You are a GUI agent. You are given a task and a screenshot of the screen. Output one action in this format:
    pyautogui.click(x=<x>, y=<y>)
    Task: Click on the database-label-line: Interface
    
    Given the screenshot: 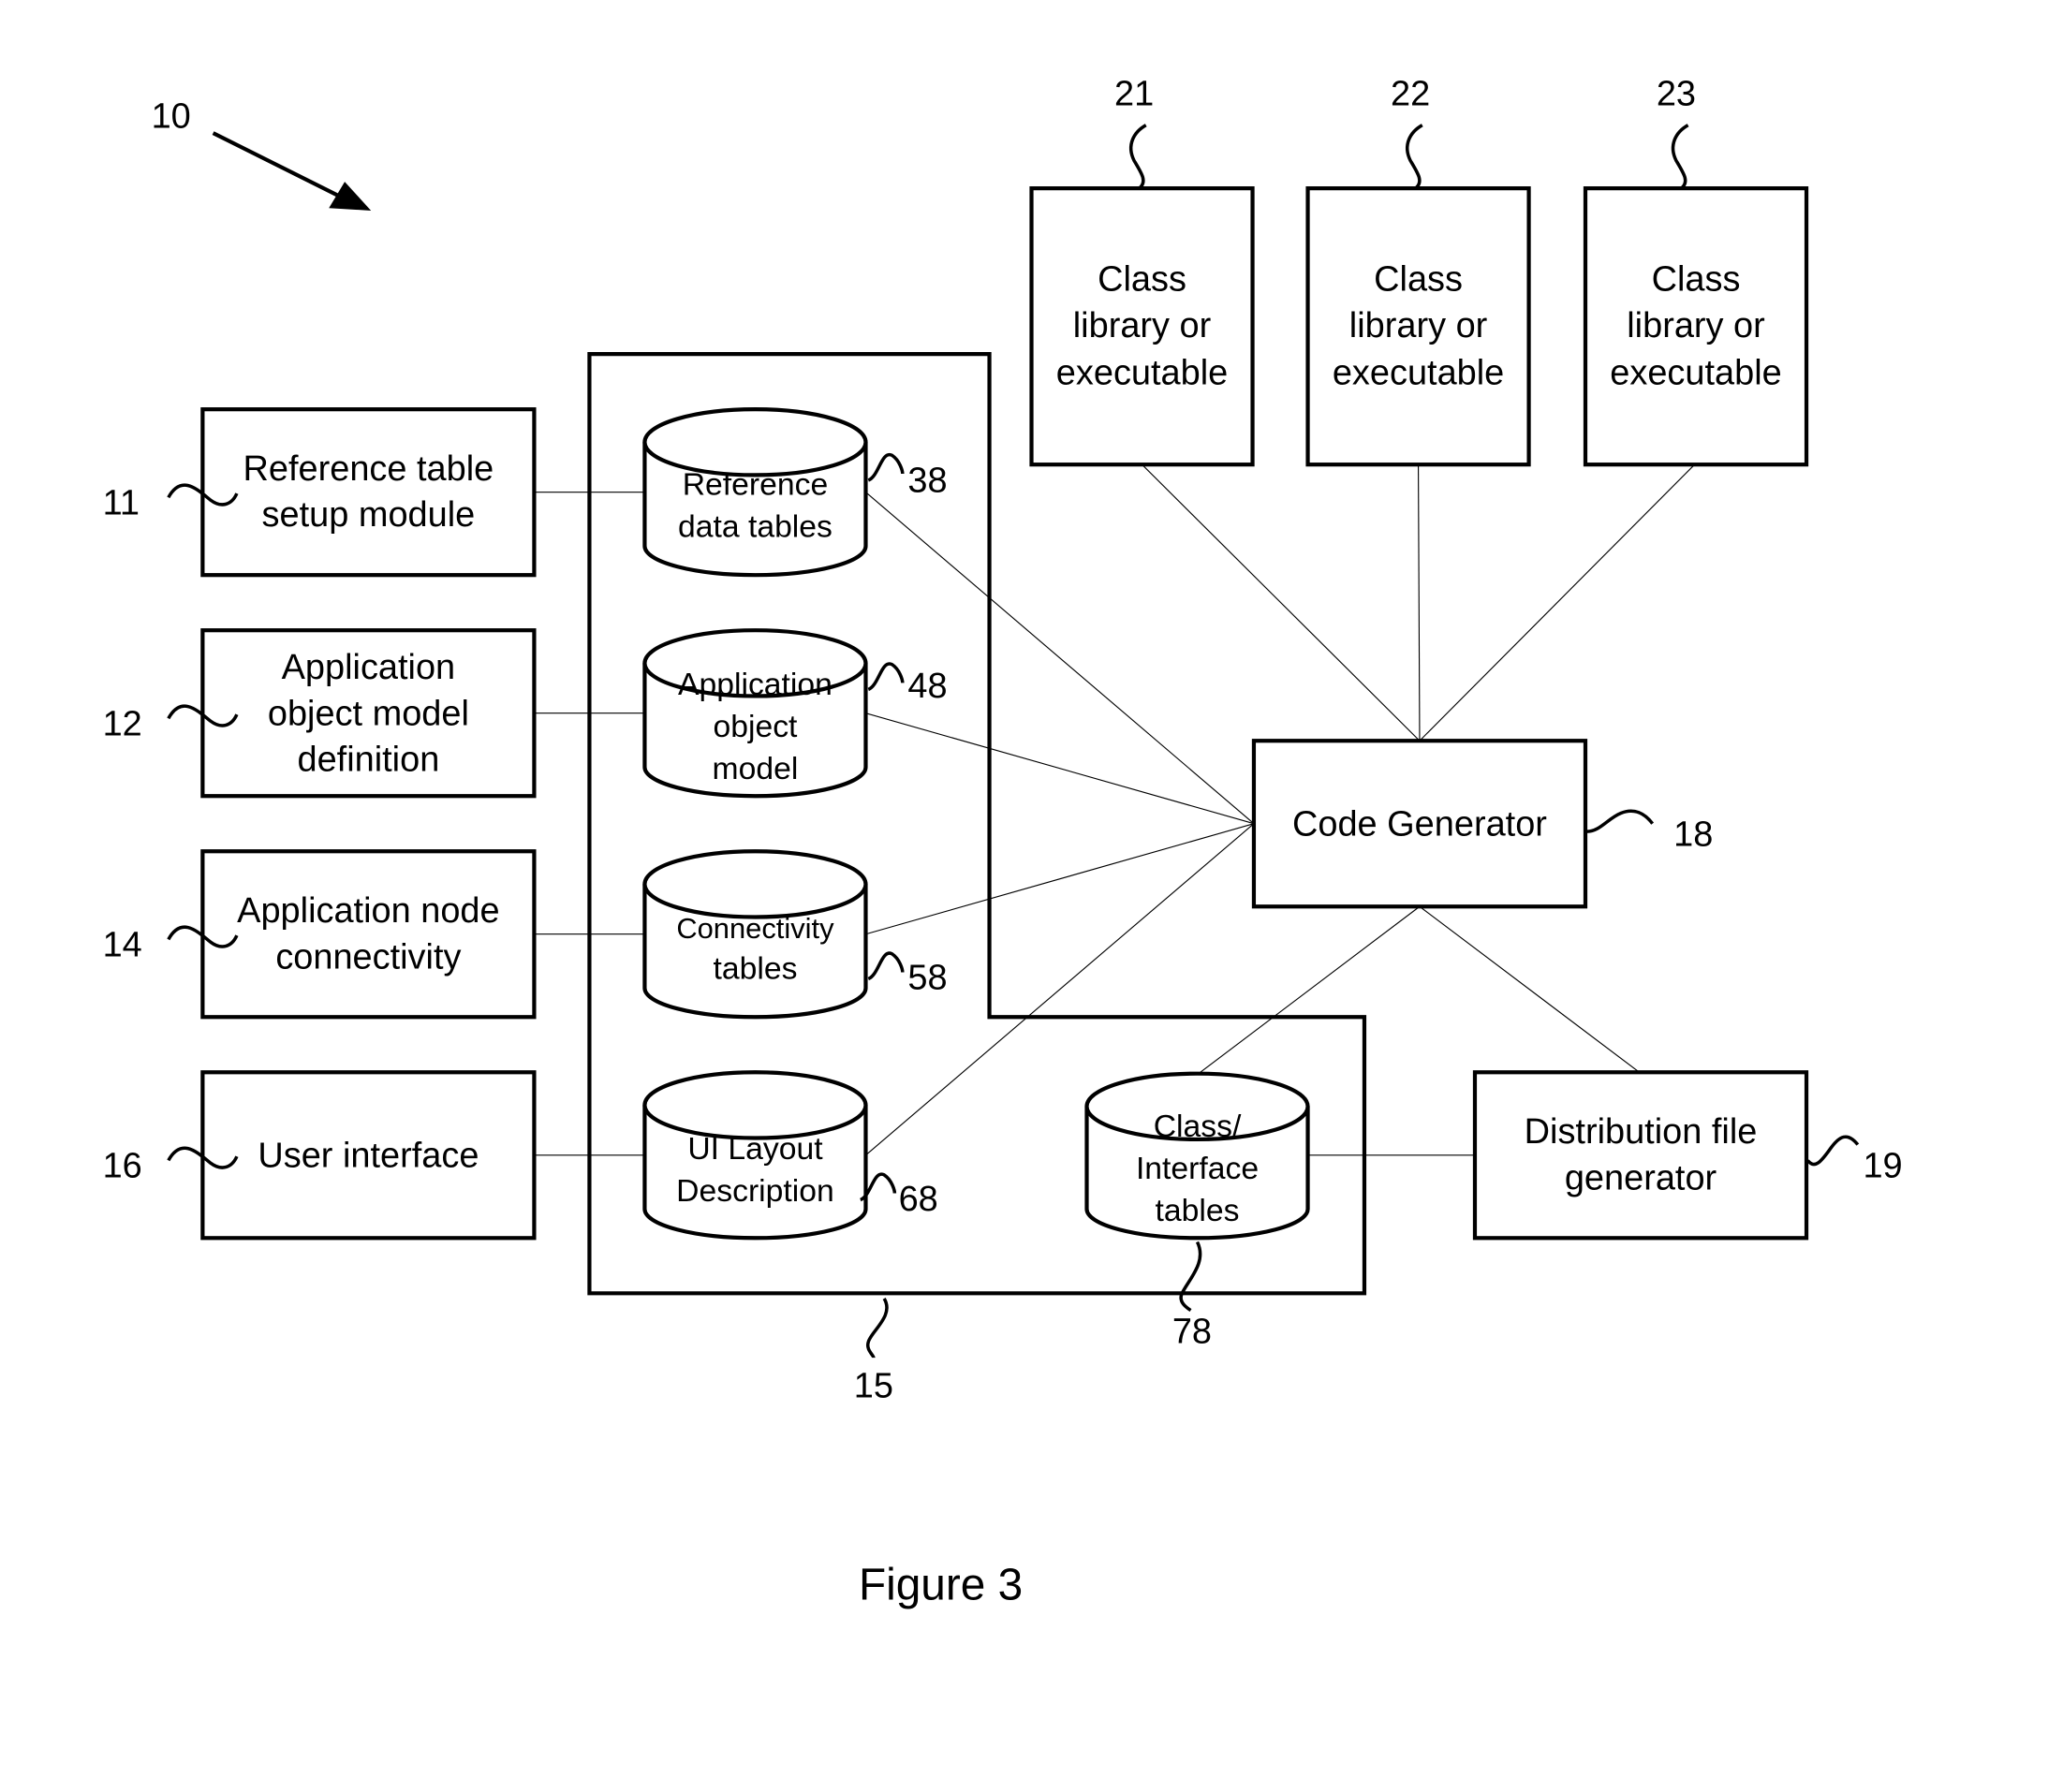 What is the action you would take?
    pyautogui.click(x=1198, y=1169)
    